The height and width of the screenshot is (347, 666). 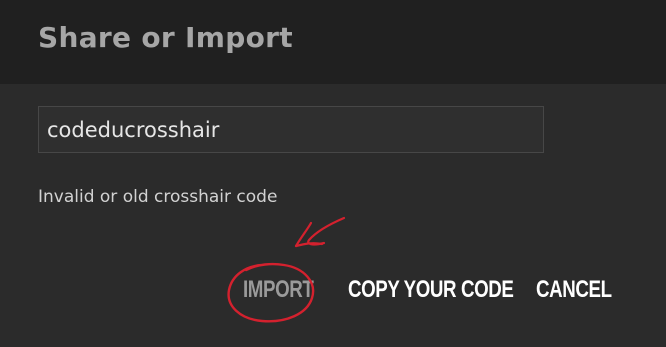 I want to click on crosshair-code-input, so click(x=291, y=129).